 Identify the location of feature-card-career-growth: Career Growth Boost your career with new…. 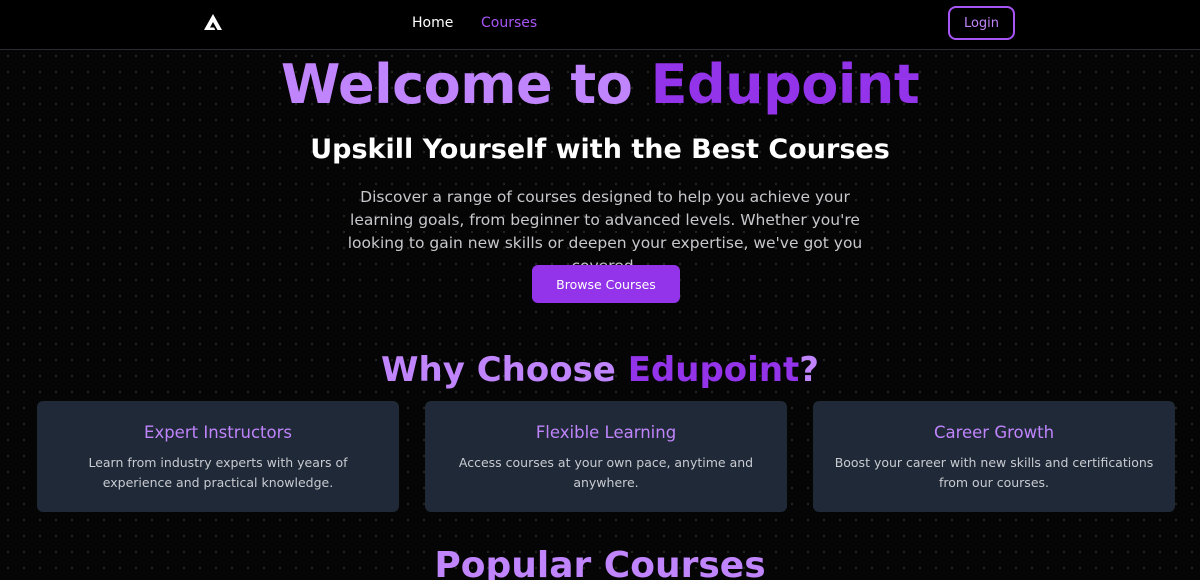
(994, 456).